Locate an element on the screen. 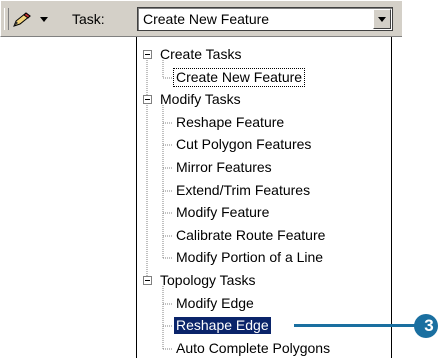  task-select-dropdown-button is located at coordinates (382, 19).